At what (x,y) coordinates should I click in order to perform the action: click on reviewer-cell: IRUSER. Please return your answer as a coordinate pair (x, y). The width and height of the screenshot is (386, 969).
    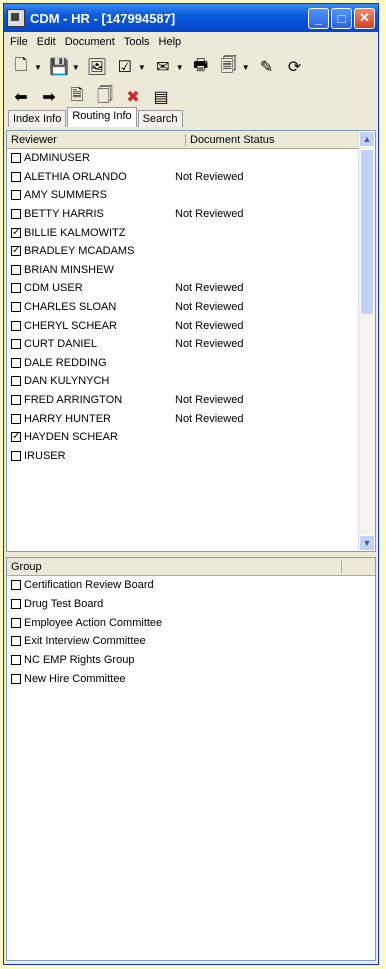
    Looking at the image, I should click on (91, 456).